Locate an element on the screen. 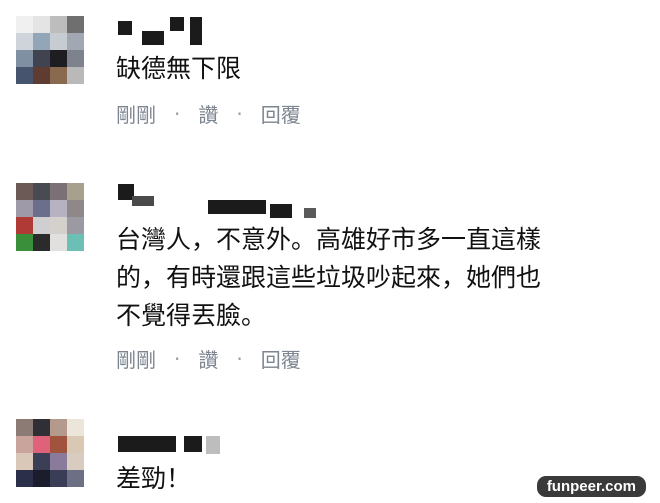 Image resolution: width=660 pixels, height=503 pixels. comment-text: 缺德無下限 is located at coordinates (179, 68).